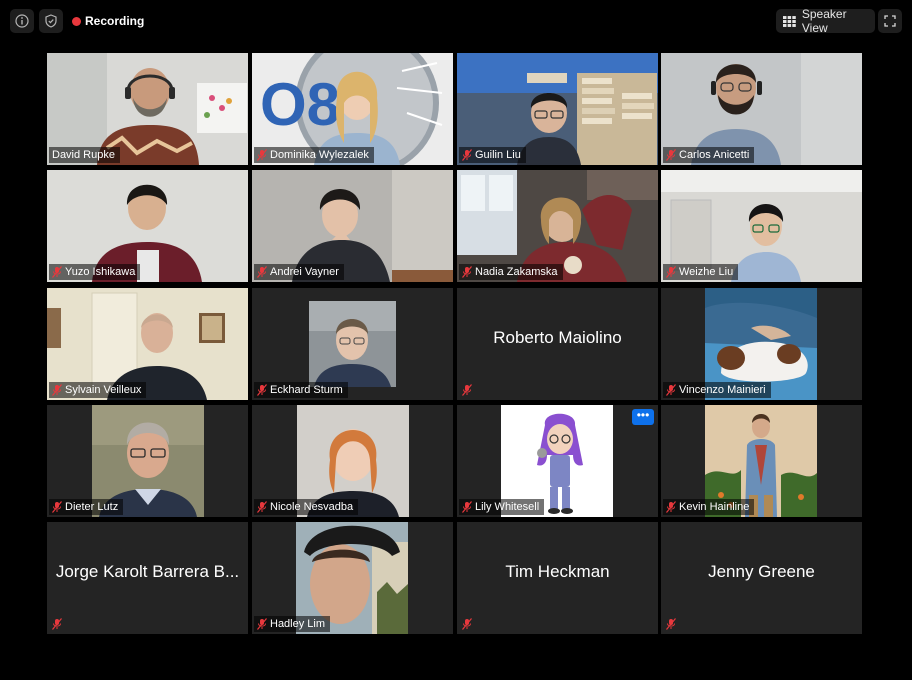 This screenshot has height=680, width=912. Describe the element at coordinates (557, 337) in the screenshot. I see `participant-display-name: Roberto Maiolino` at that location.